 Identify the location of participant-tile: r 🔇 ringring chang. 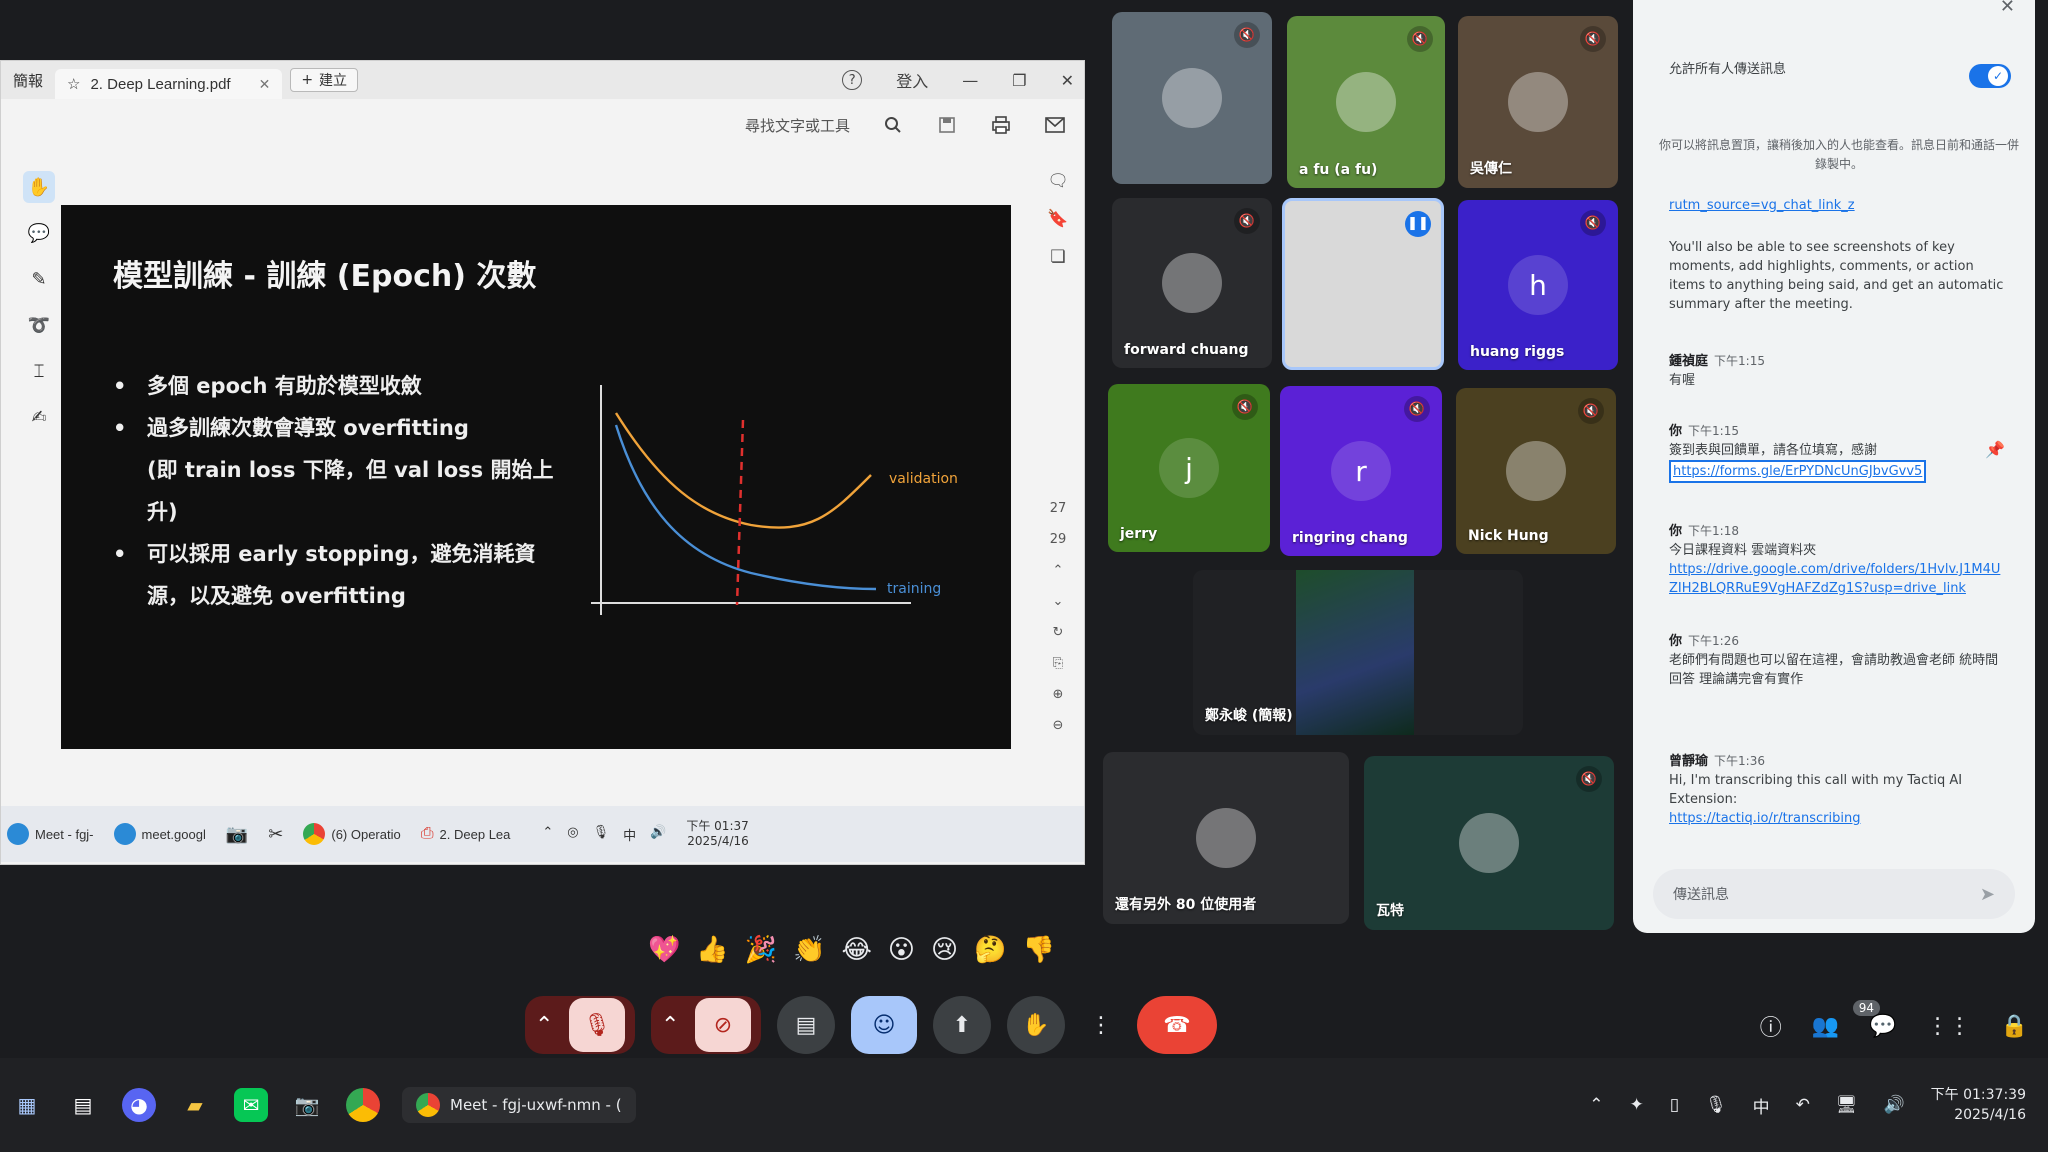
(1361, 471).